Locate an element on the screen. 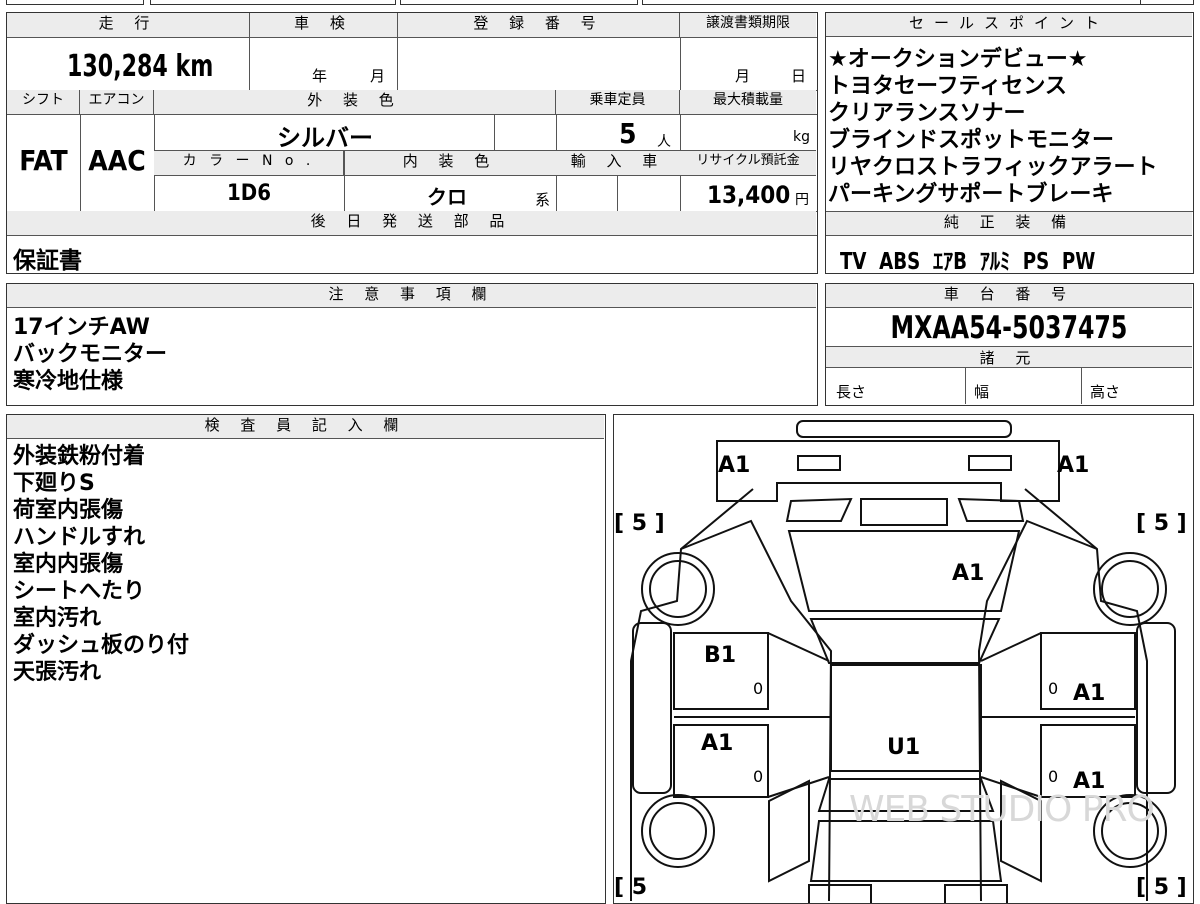 This screenshot has width=1200, height=904. tire-rear-right-grade: [ 5 ] is located at coordinates (1161, 887).